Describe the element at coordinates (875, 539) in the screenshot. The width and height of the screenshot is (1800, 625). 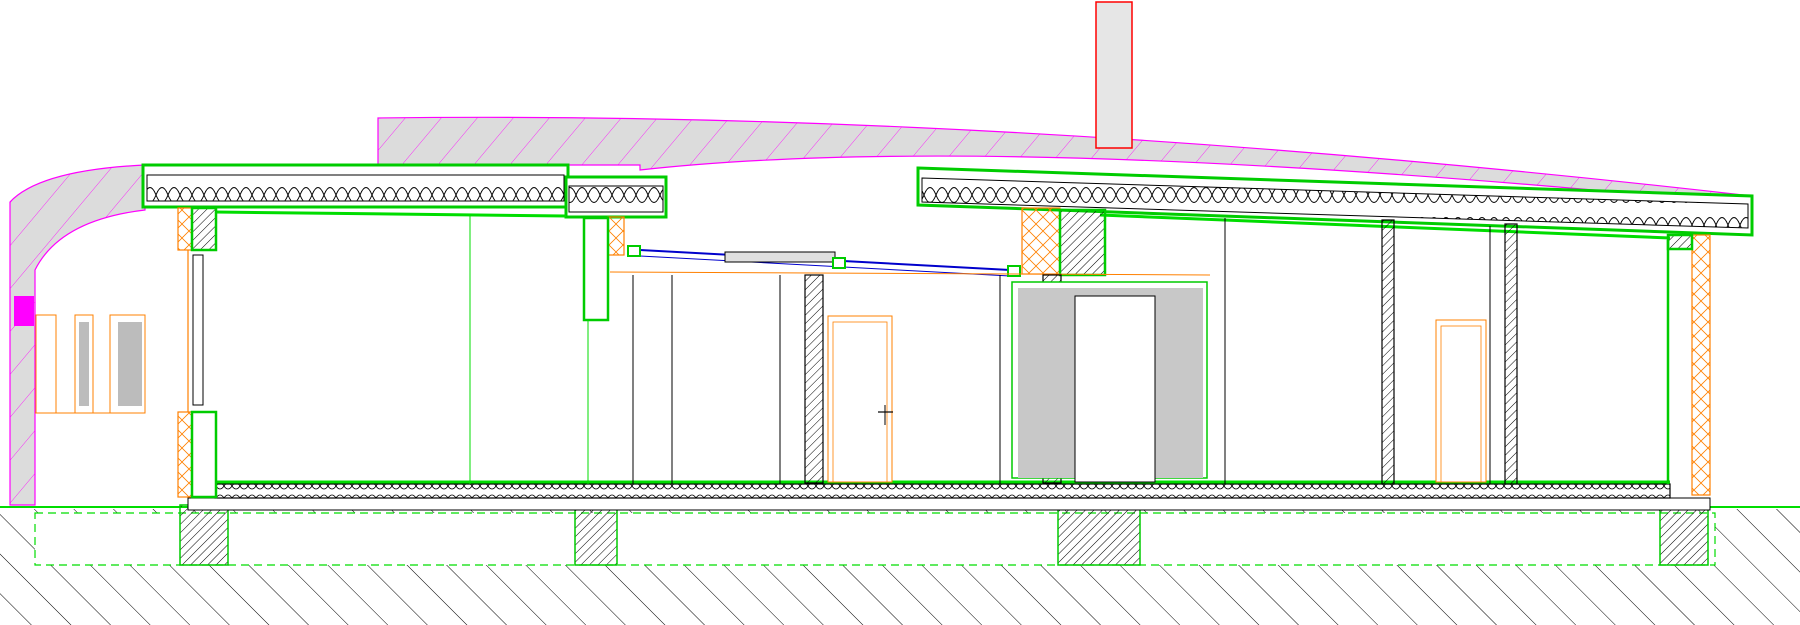
I see `foundation-outline` at that location.